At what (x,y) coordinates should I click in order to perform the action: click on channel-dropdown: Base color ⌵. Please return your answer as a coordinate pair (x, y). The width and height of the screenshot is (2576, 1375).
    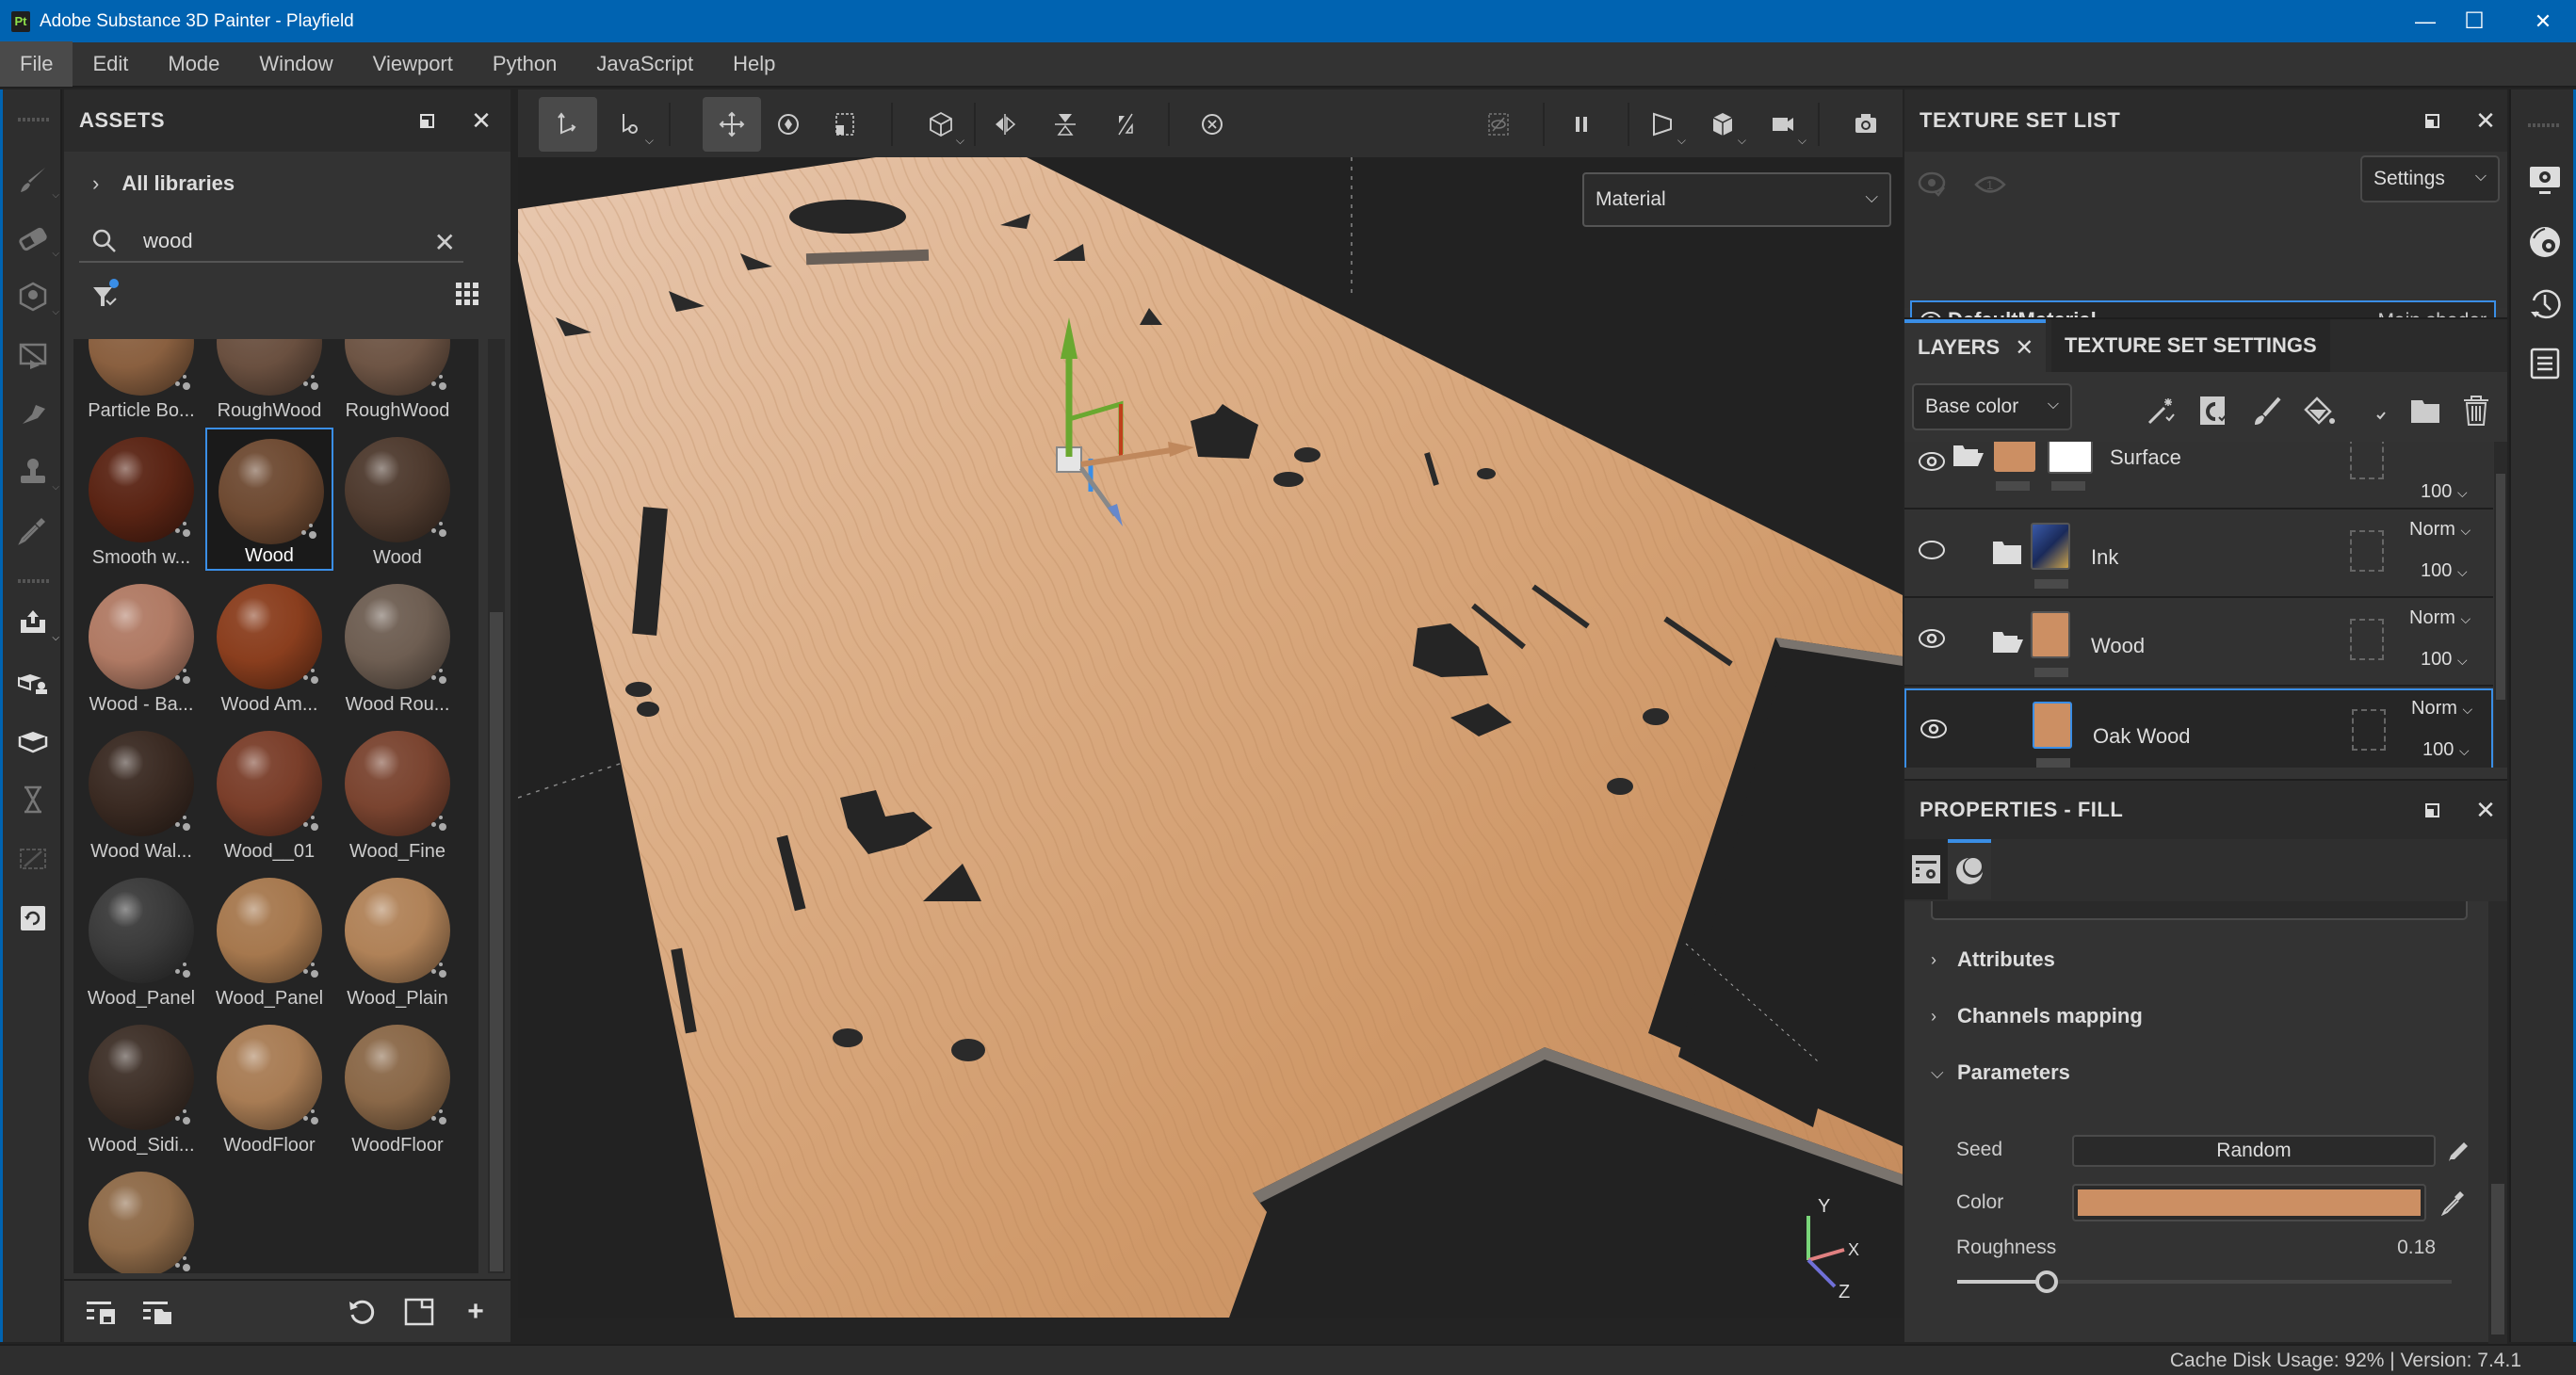
    Looking at the image, I should click on (1992, 406).